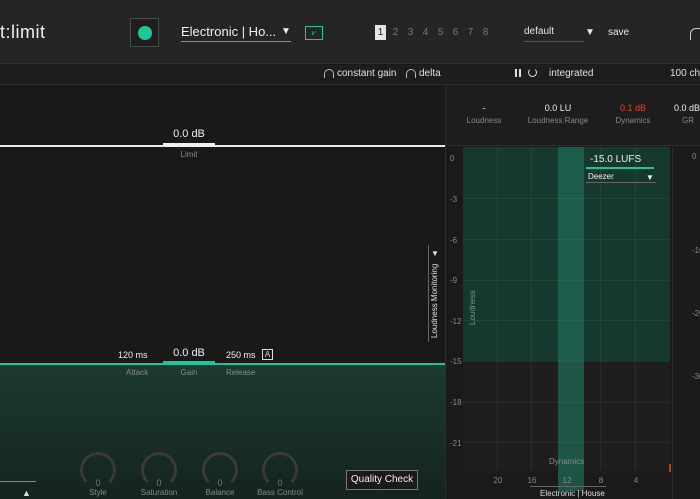 This screenshot has width=700, height=499. Describe the element at coordinates (601, 176) in the screenshot. I see `platform-selector: Deezer` at that location.